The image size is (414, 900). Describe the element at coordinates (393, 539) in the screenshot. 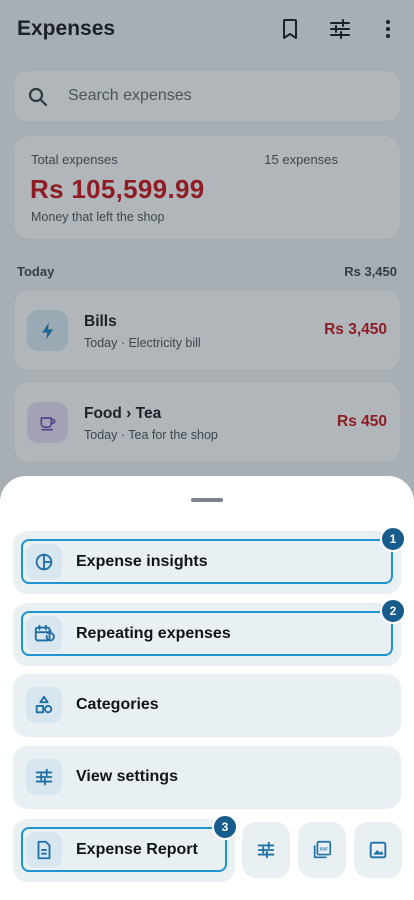

I see `step-badge: 1` at that location.